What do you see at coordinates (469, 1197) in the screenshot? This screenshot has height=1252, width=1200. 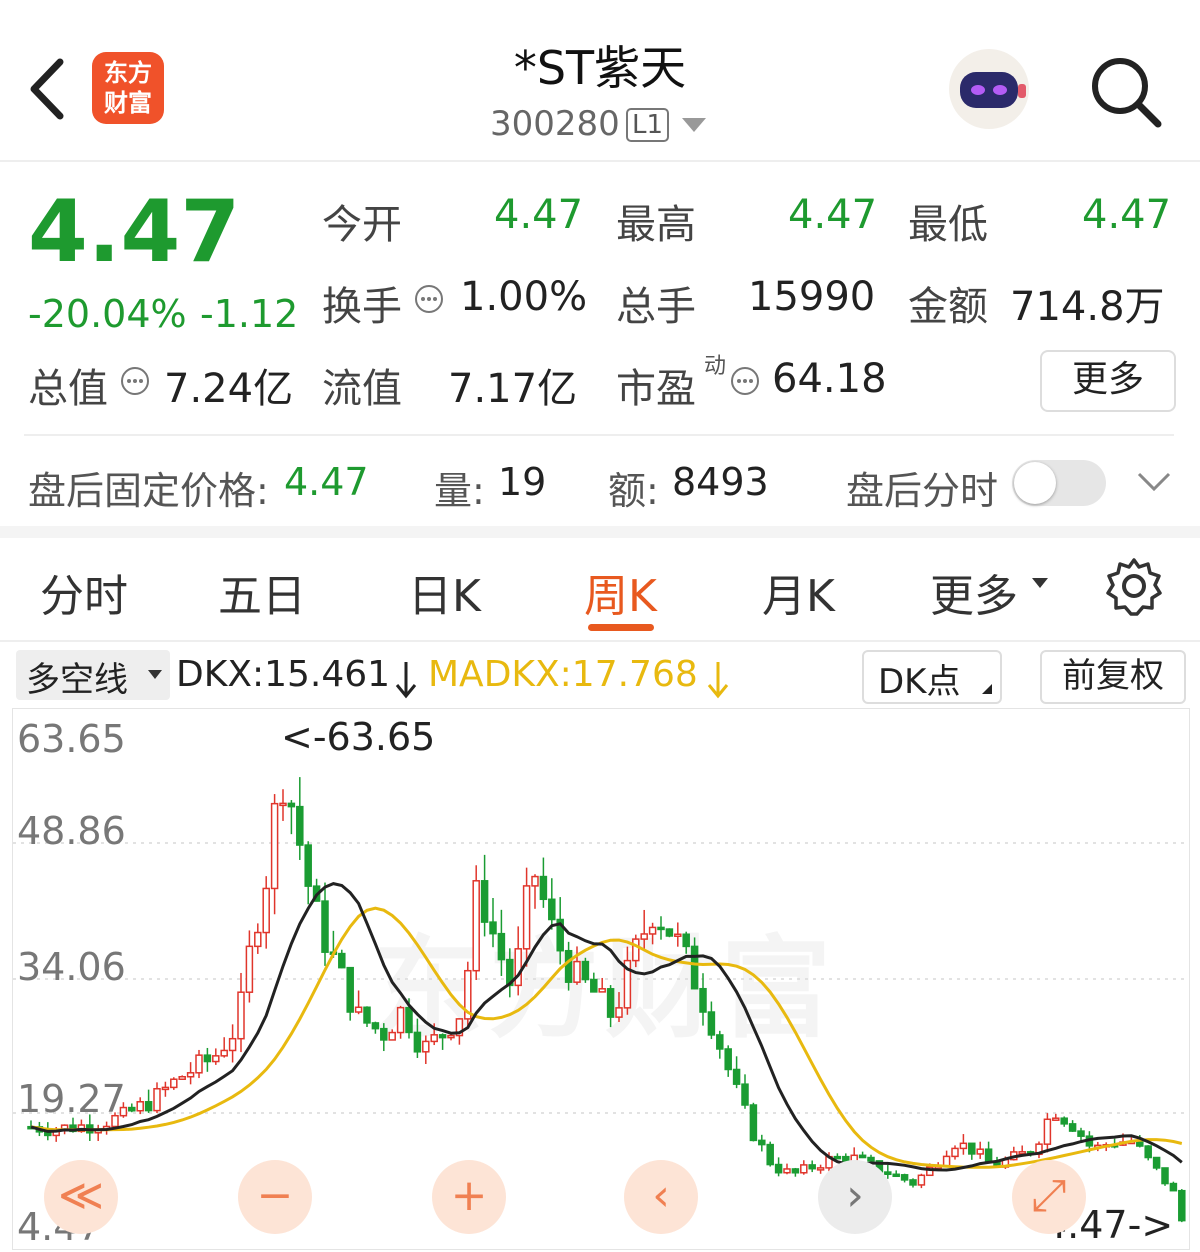 I see `zoom-in-button: +` at bounding box center [469, 1197].